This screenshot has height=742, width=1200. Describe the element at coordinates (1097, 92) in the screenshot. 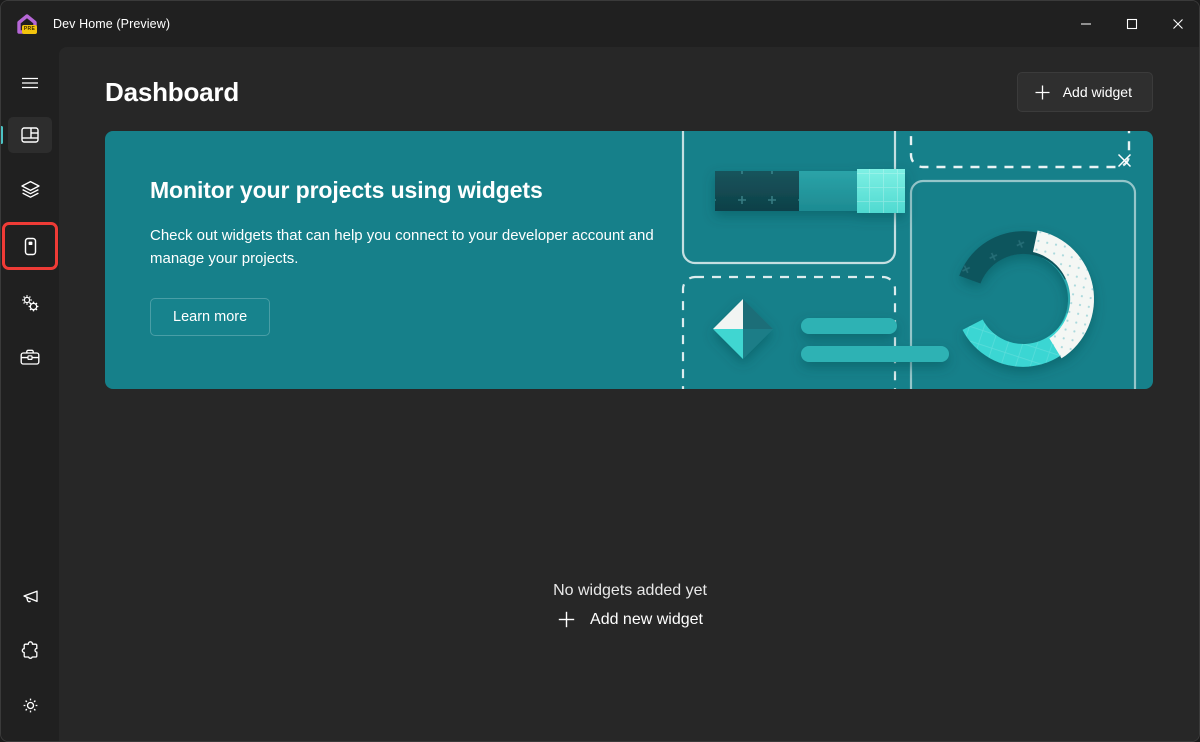

I see `add-widget-label: Add widget` at that location.